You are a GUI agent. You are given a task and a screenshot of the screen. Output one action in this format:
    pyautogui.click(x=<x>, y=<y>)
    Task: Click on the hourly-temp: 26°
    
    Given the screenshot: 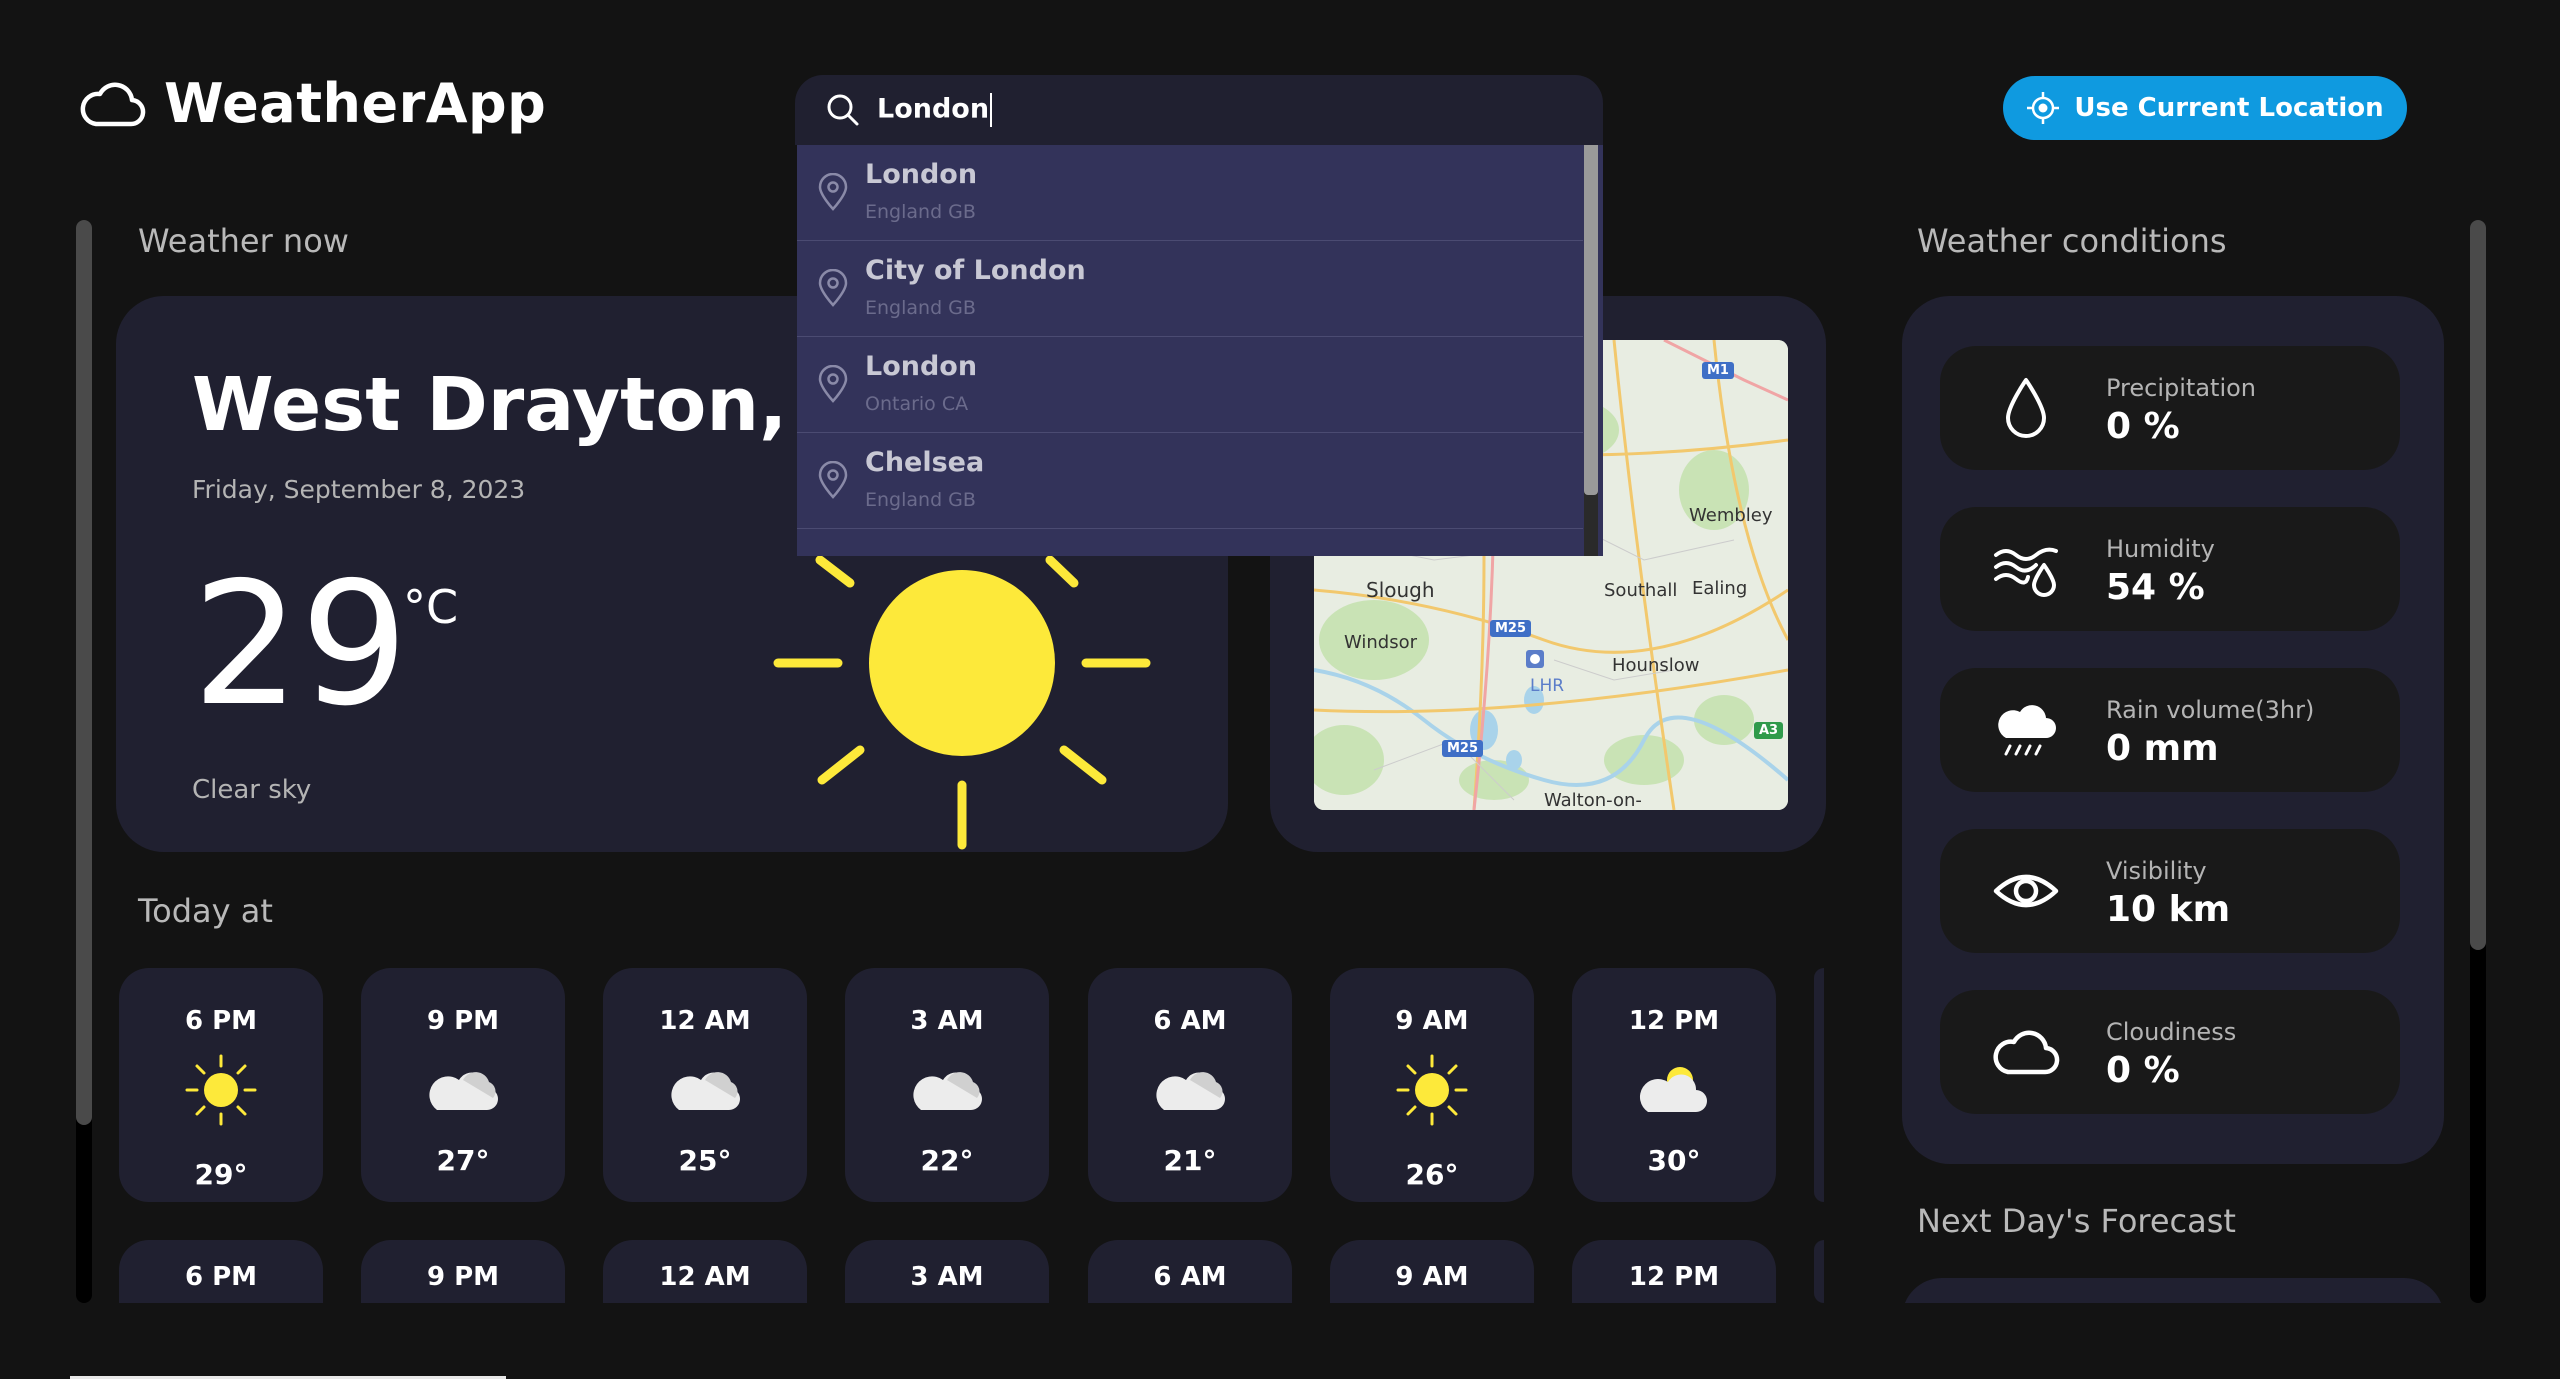 What is the action you would take?
    pyautogui.click(x=1432, y=1174)
    